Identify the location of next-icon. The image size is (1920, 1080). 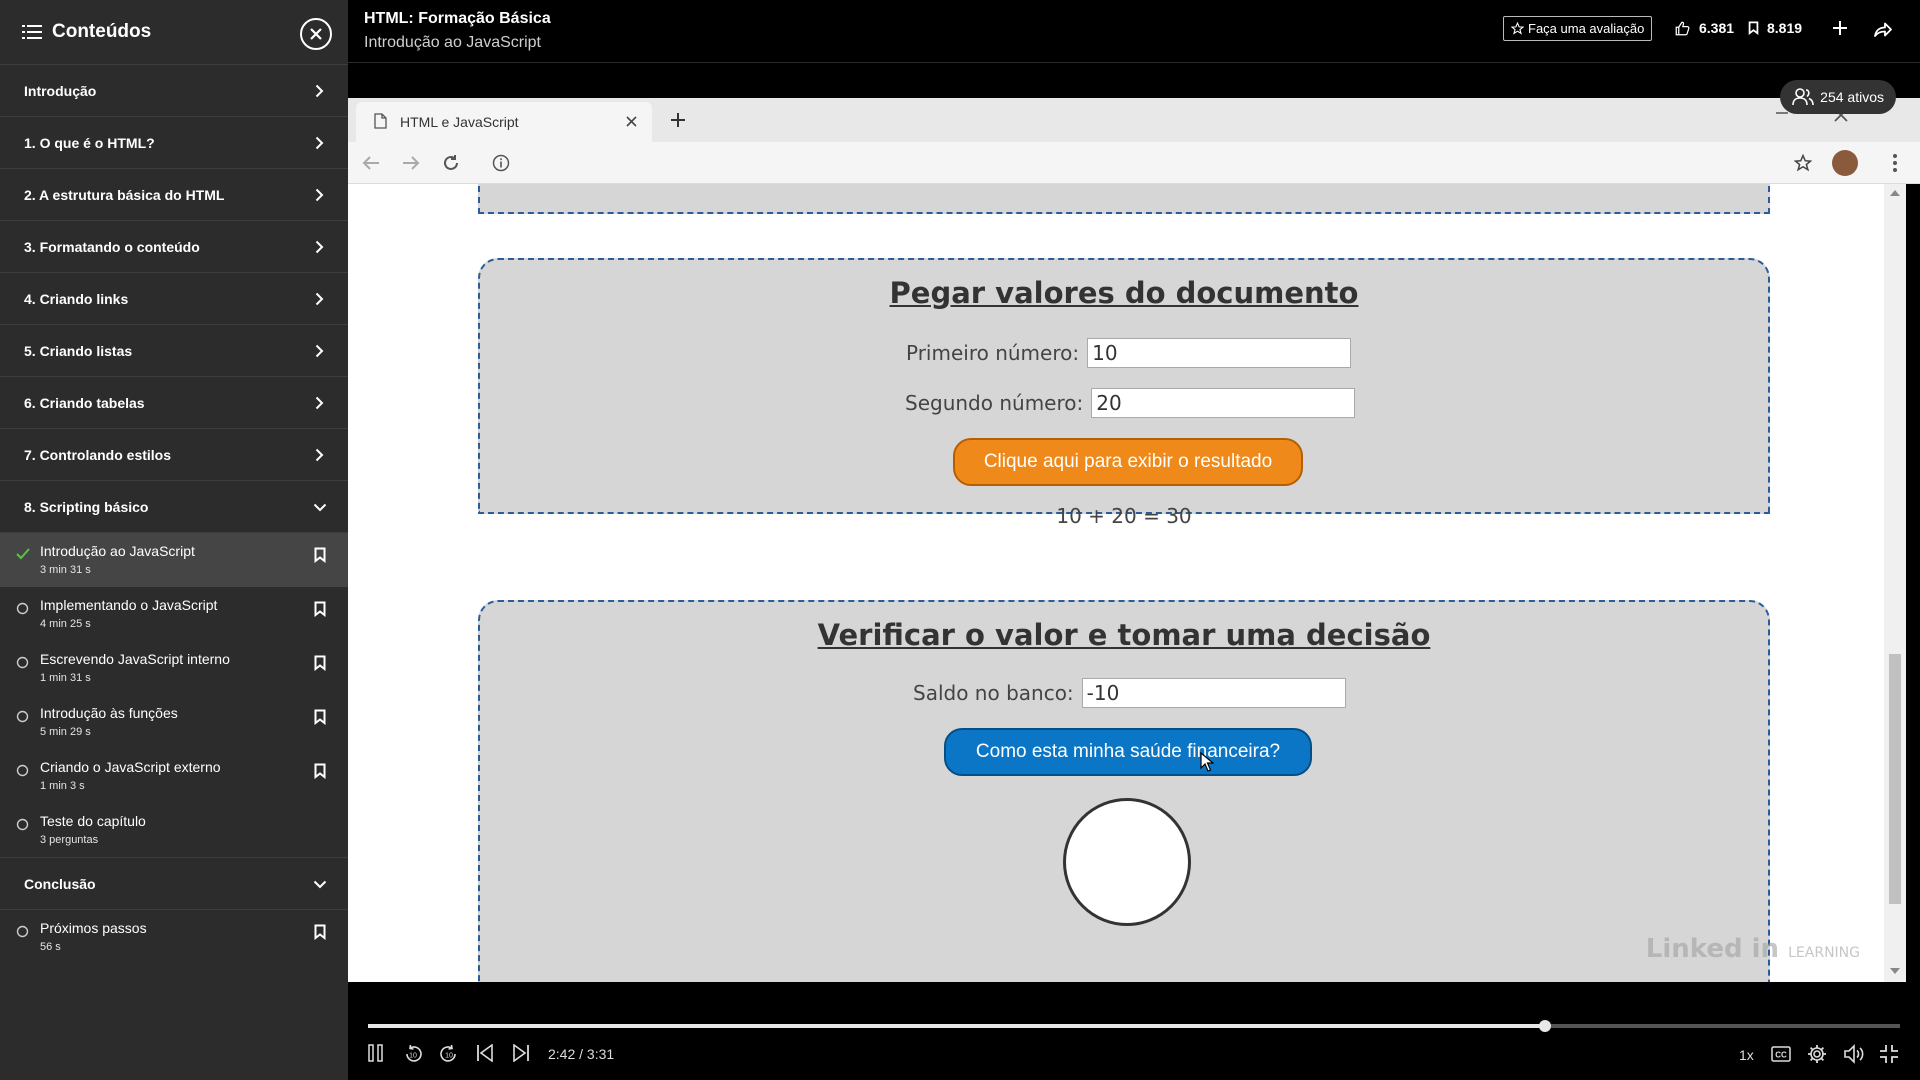
(521, 1053).